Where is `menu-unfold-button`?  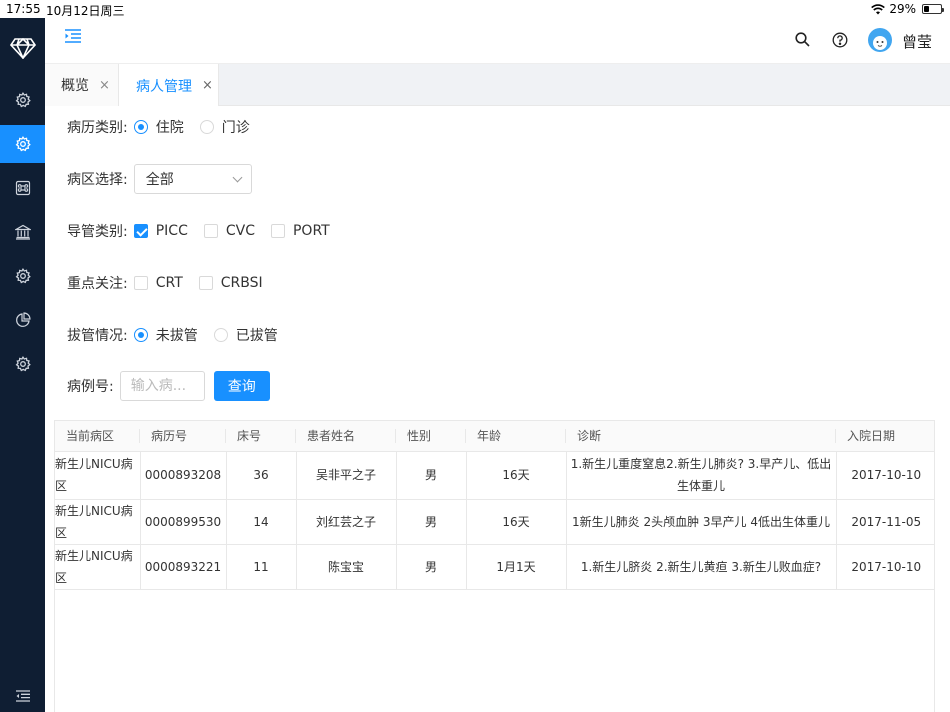 menu-unfold-button is located at coordinates (73, 38).